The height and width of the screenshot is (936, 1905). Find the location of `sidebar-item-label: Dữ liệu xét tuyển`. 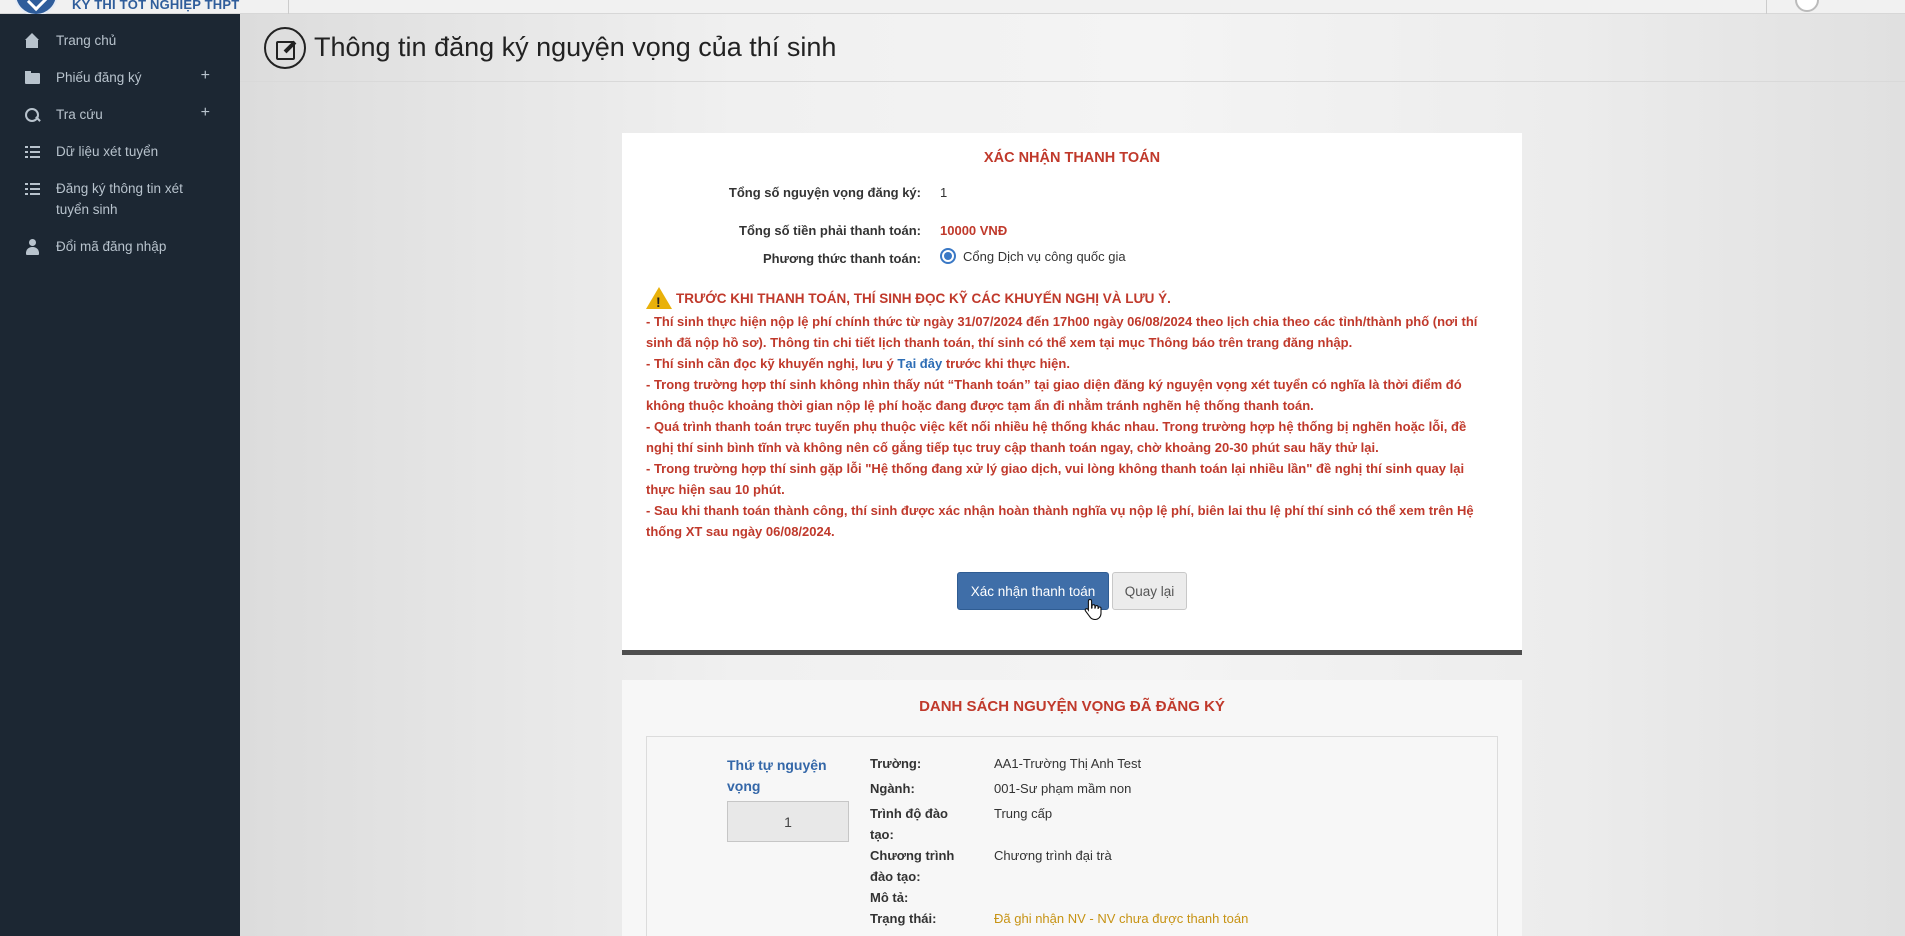

sidebar-item-label: Dữ liệu xét tuyển is located at coordinates (107, 151).